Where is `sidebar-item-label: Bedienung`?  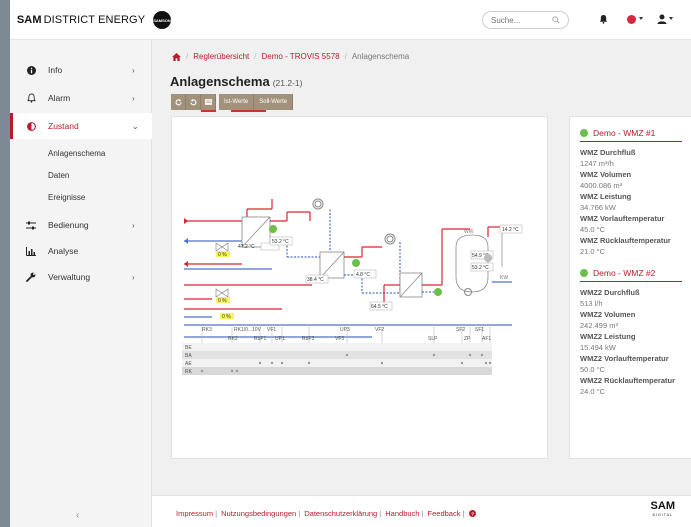
sidebar-item-label: Bedienung is located at coordinates (68, 225).